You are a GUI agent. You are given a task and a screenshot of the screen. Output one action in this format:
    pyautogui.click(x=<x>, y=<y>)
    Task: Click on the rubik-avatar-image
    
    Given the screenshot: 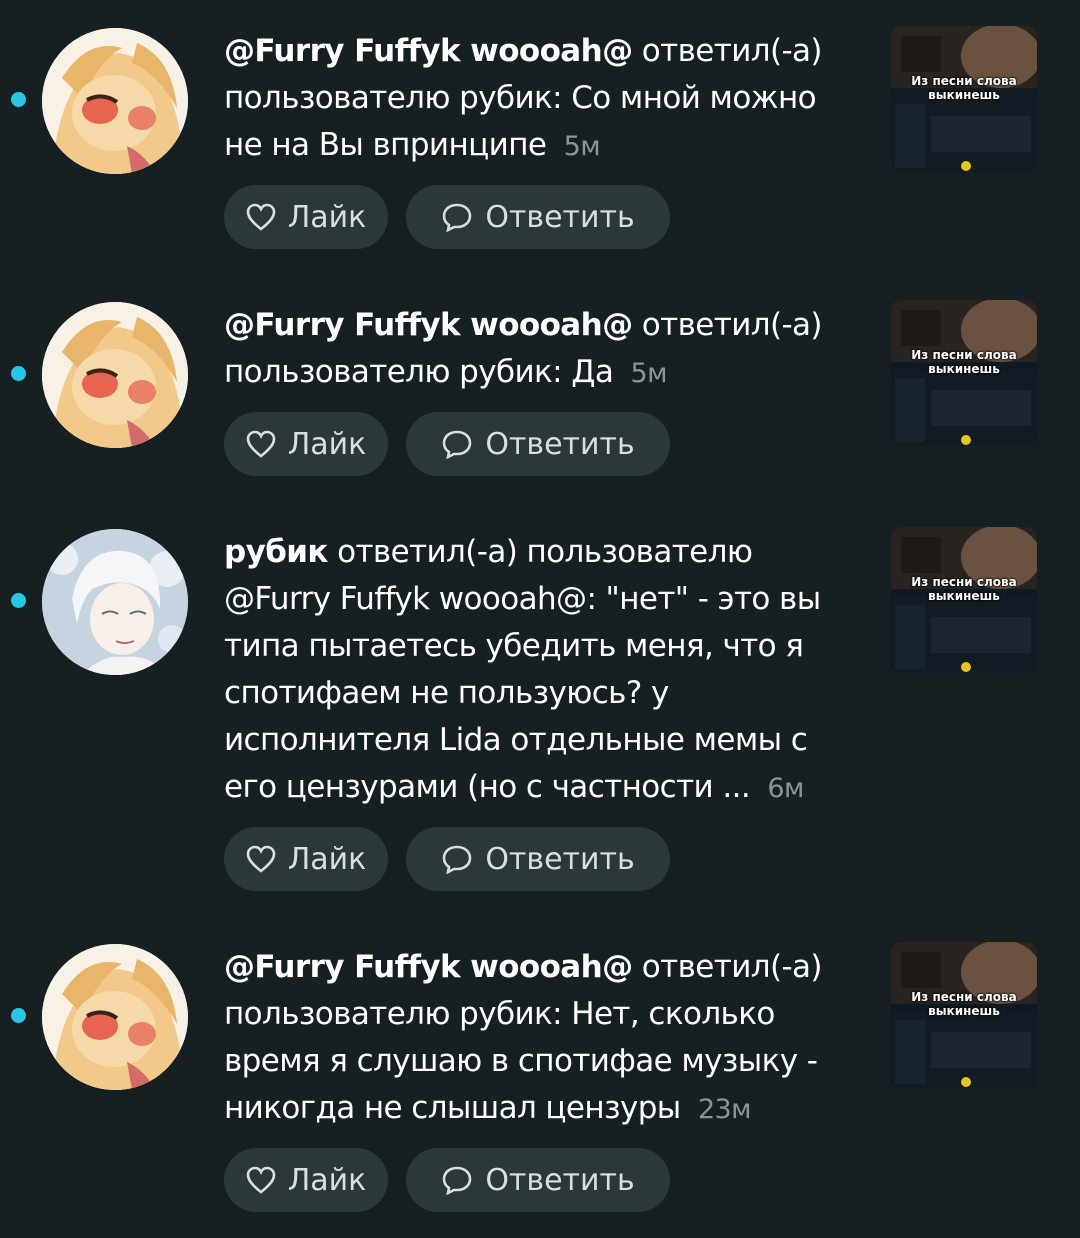 What is the action you would take?
    pyautogui.click(x=115, y=602)
    